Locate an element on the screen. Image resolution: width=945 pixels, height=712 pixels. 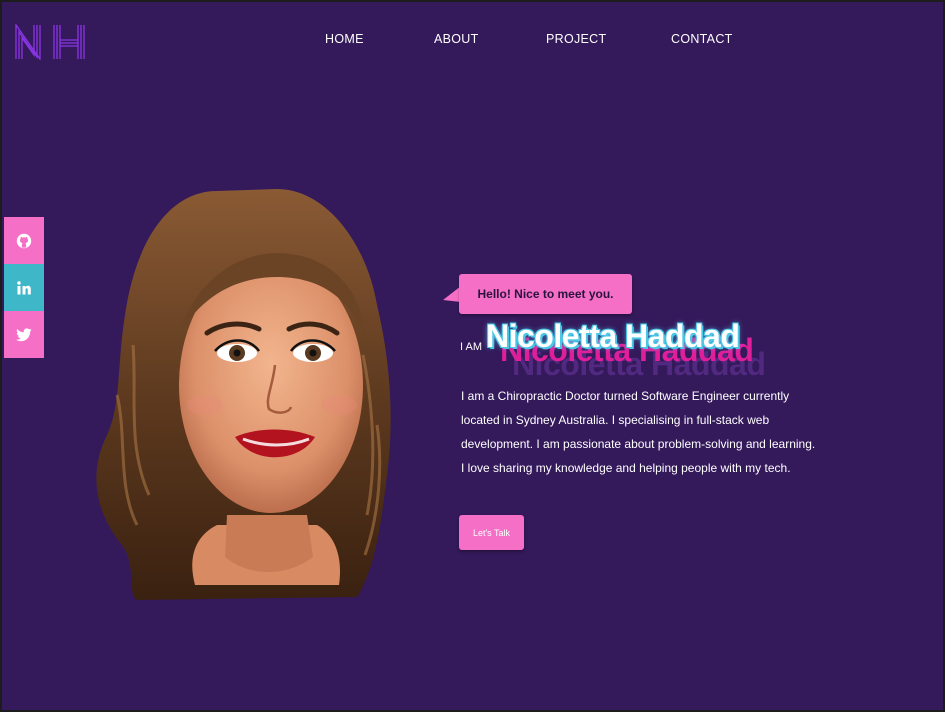
social-sidebar is located at coordinates (24, 287).